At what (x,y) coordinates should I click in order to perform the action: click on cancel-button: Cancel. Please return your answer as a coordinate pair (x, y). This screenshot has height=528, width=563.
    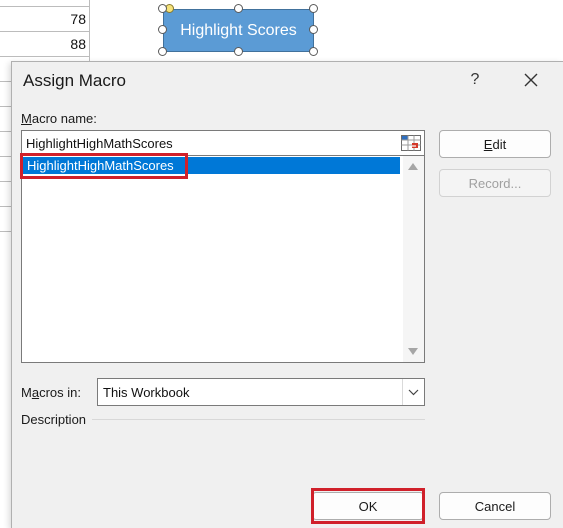
    Looking at the image, I should click on (495, 506).